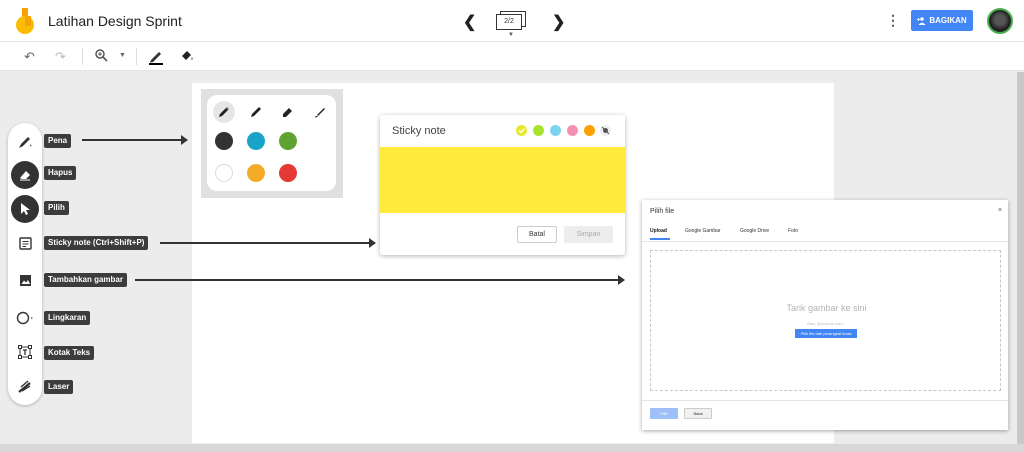 Image resolution: width=1024 pixels, height=452 pixels. I want to click on share-person-icon, so click(921, 20).